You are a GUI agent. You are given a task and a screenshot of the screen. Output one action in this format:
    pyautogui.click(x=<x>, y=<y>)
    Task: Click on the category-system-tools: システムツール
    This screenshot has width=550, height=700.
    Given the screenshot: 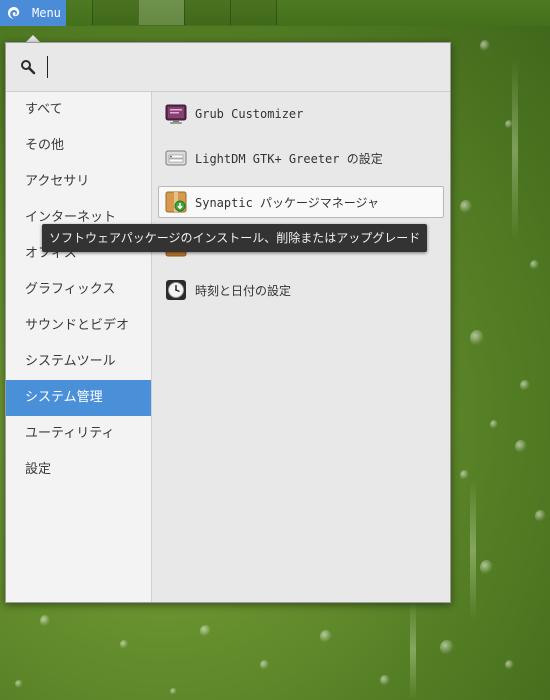 What is the action you would take?
    pyautogui.click(x=78, y=362)
    